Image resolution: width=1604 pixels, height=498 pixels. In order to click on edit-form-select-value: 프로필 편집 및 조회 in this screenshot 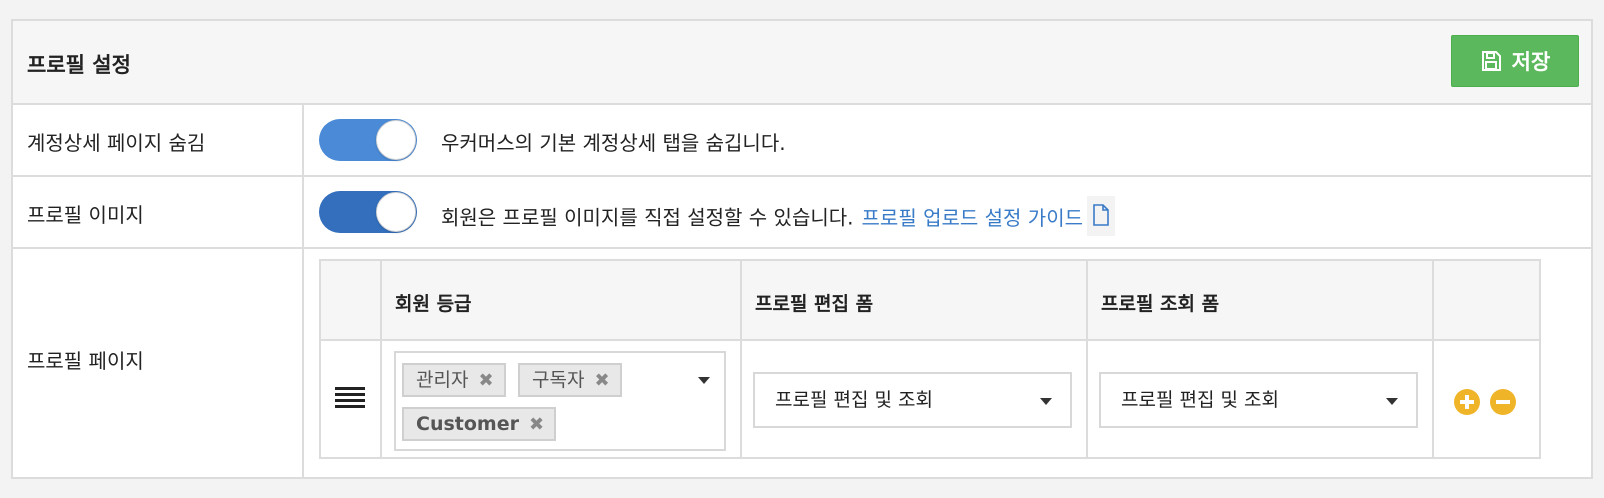, I will do `click(854, 400)`.